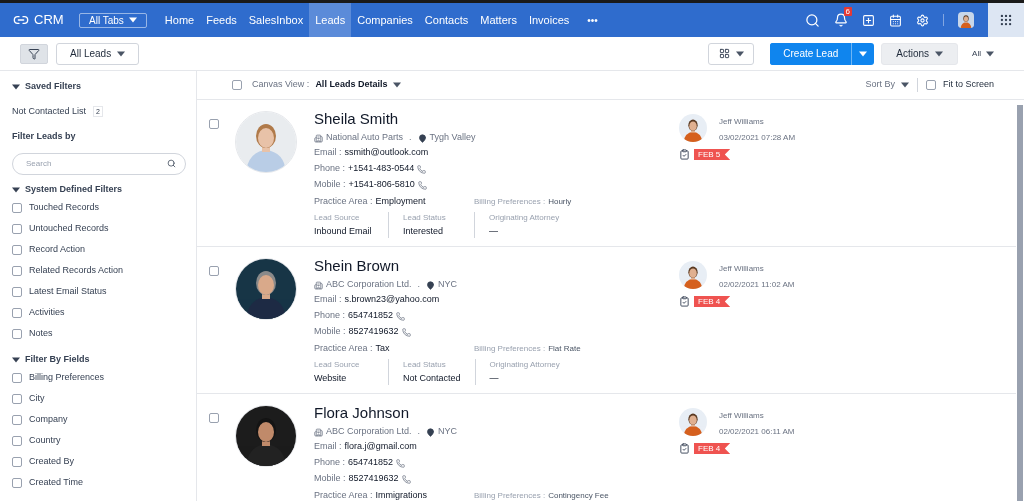 This screenshot has width=1024, height=501. Describe the element at coordinates (57, 360) in the screenshot. I see `section-title: Filter By Fields` at that location.